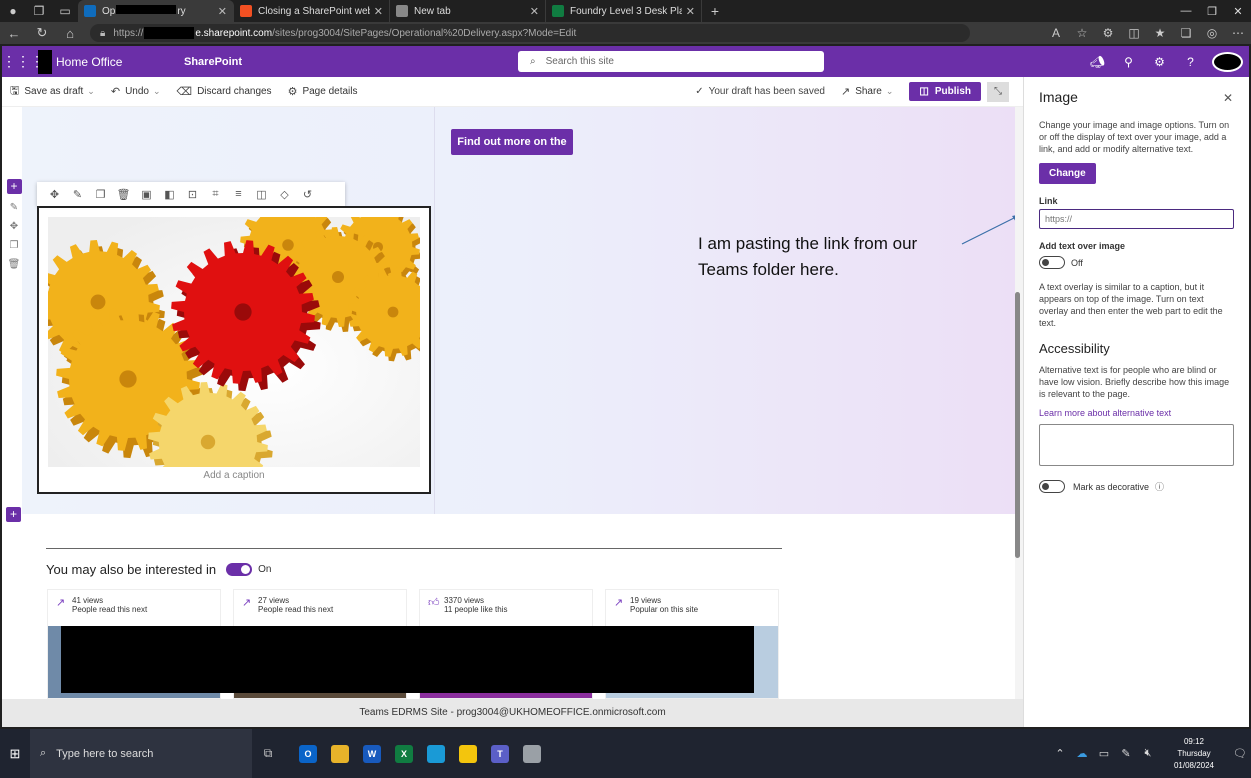 This screenshot has height=778, width=1251. Describe the element at coordinates (42, 33) in the screenshot. I see `refresh-icon: ↻` at that location.